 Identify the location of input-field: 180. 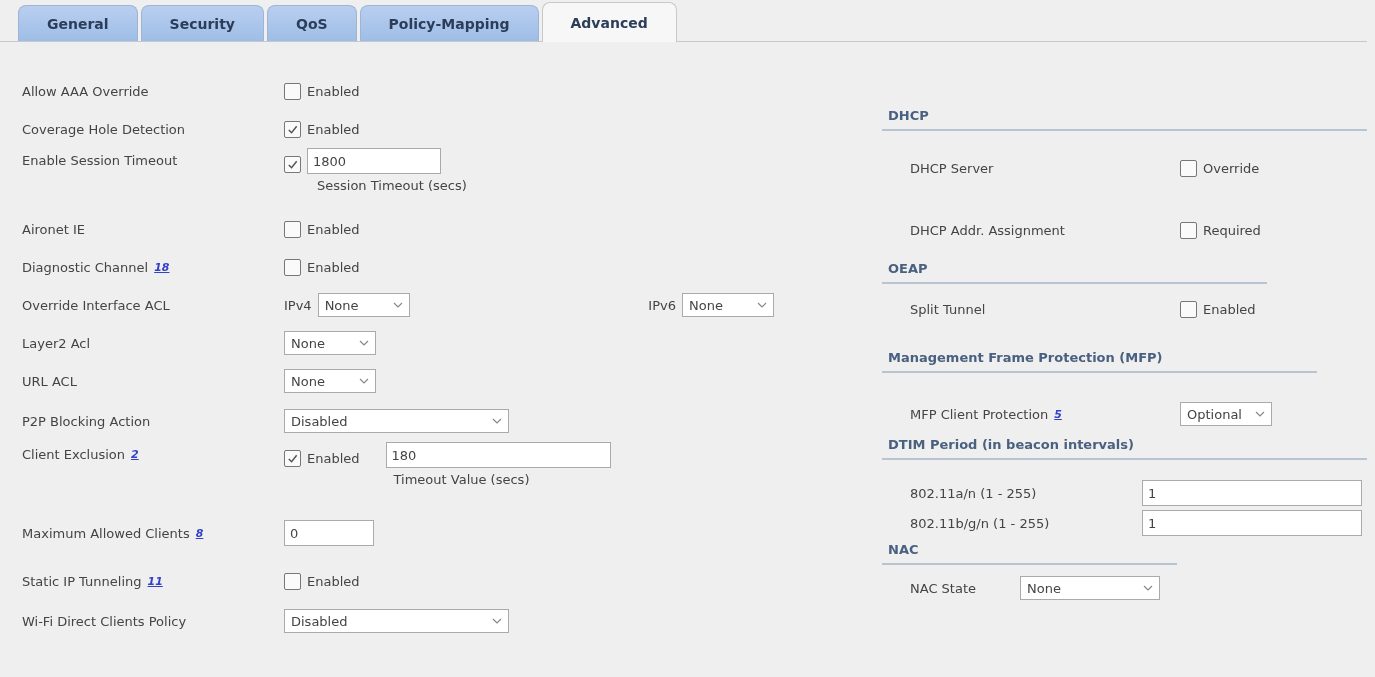
(498, 455).